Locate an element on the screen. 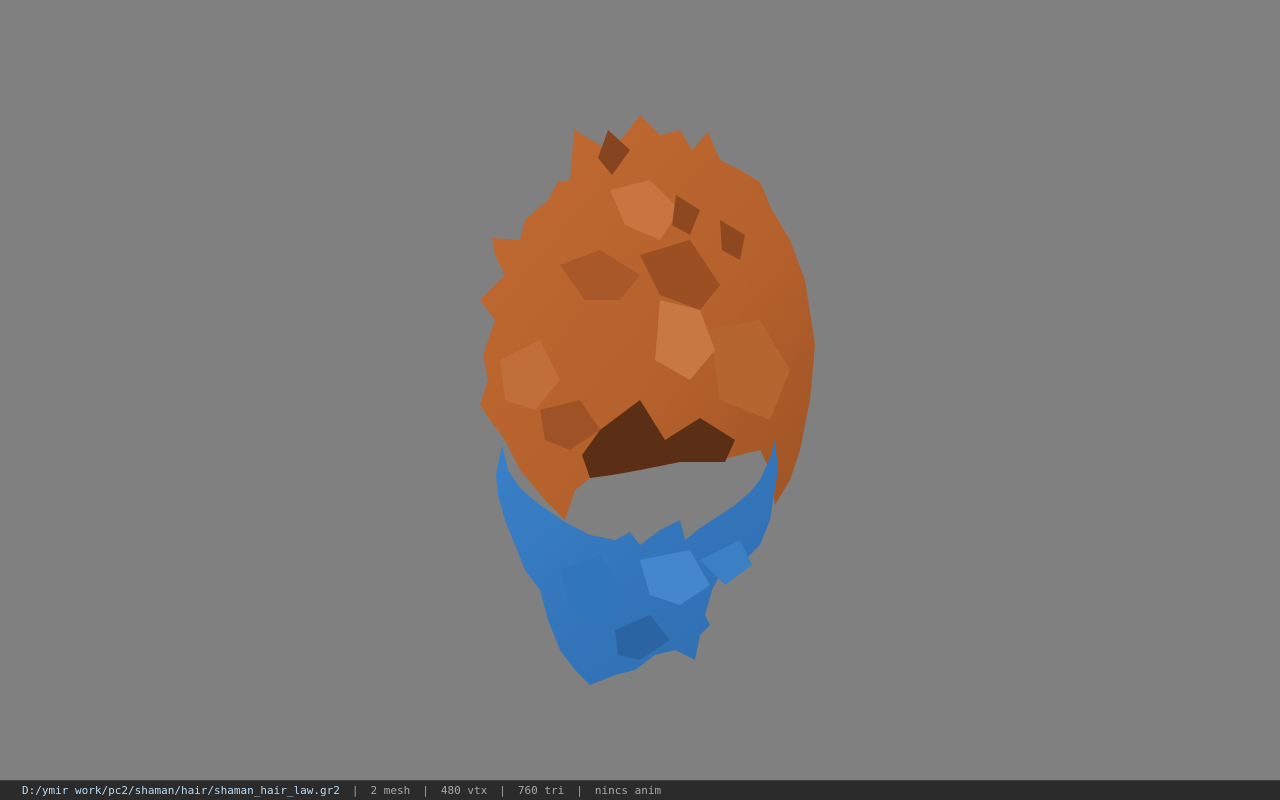 This screenshot has height=800, width=1280. hair-mesh is located at coordinates (647, 317).